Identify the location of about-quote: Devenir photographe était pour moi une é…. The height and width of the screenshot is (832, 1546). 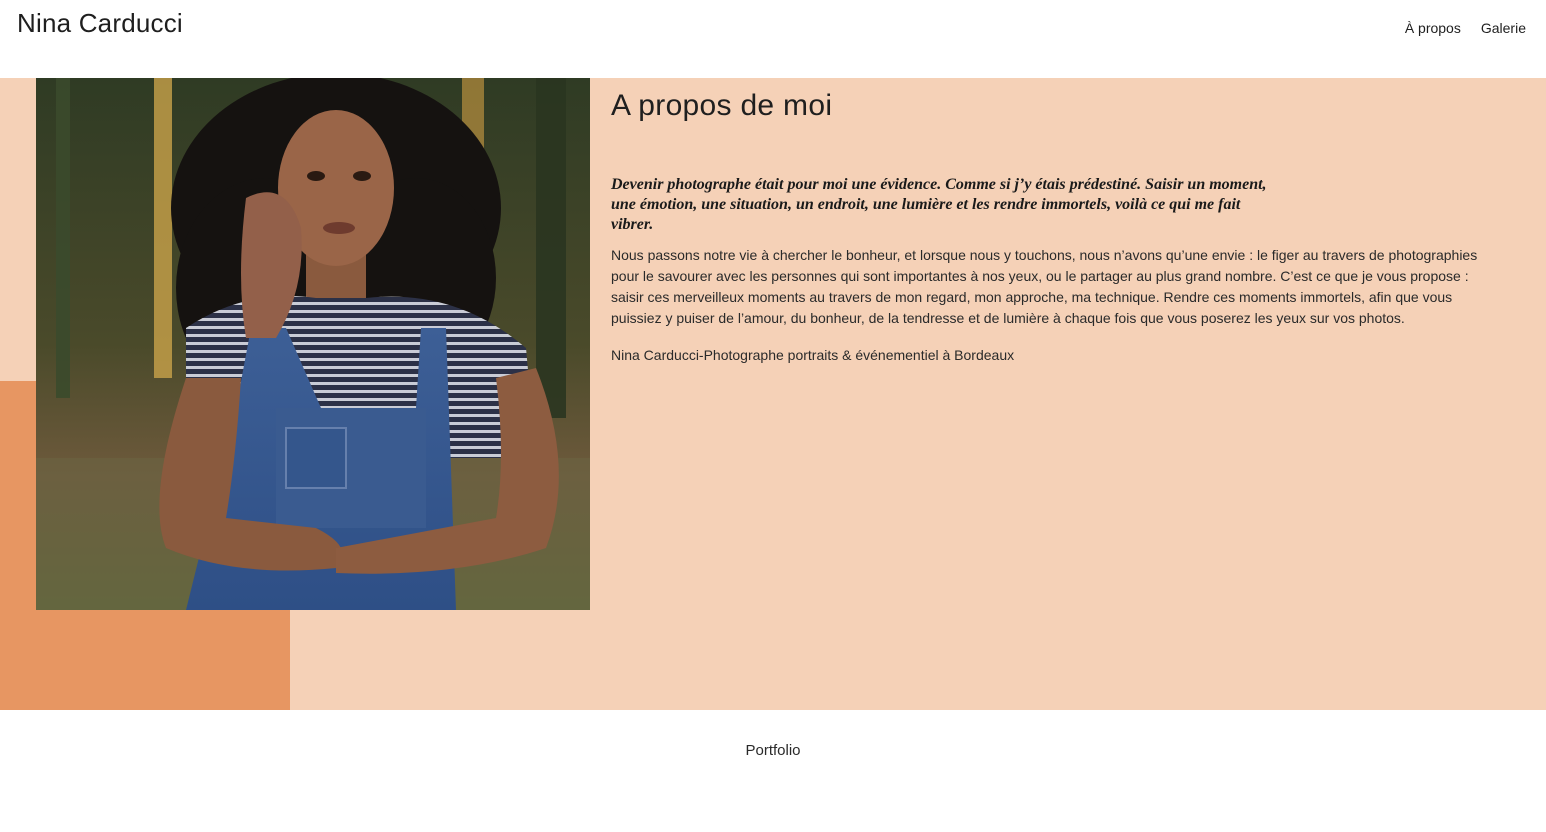
(939, 204).